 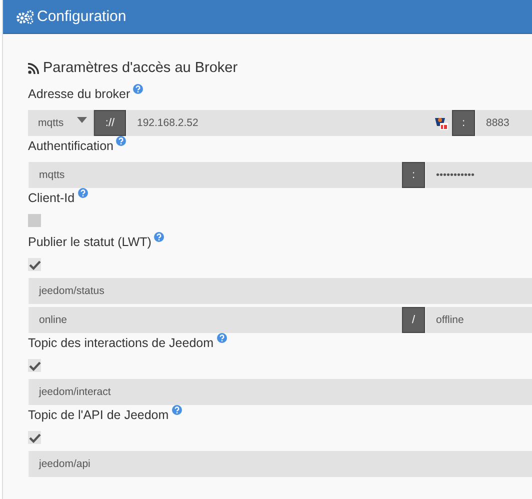 What do you see at coordinates (478, 175) in the screenshot?
I see `password-field: •••••••••••` at bounding box center [478, 175].